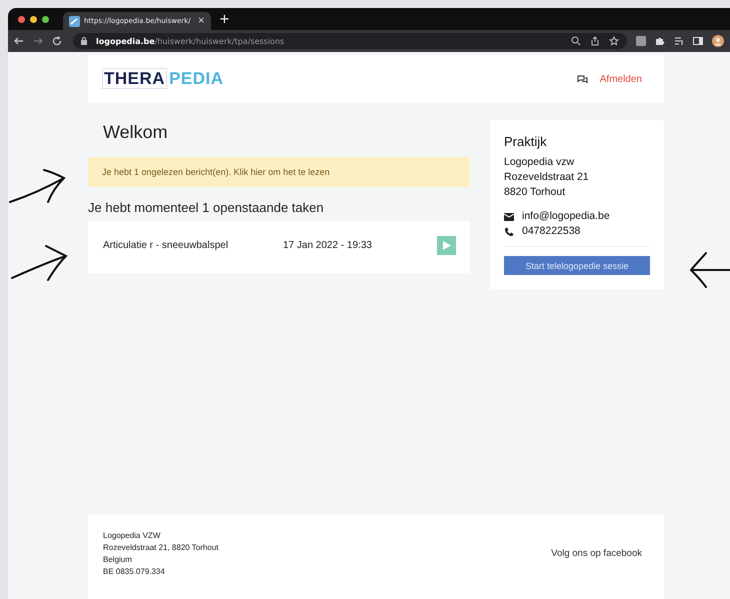  What do you see at coordinates (547, 177) in the screenshot?
I see `address-line: Rozeveldstraat 21` at bounding box center [547, 177].